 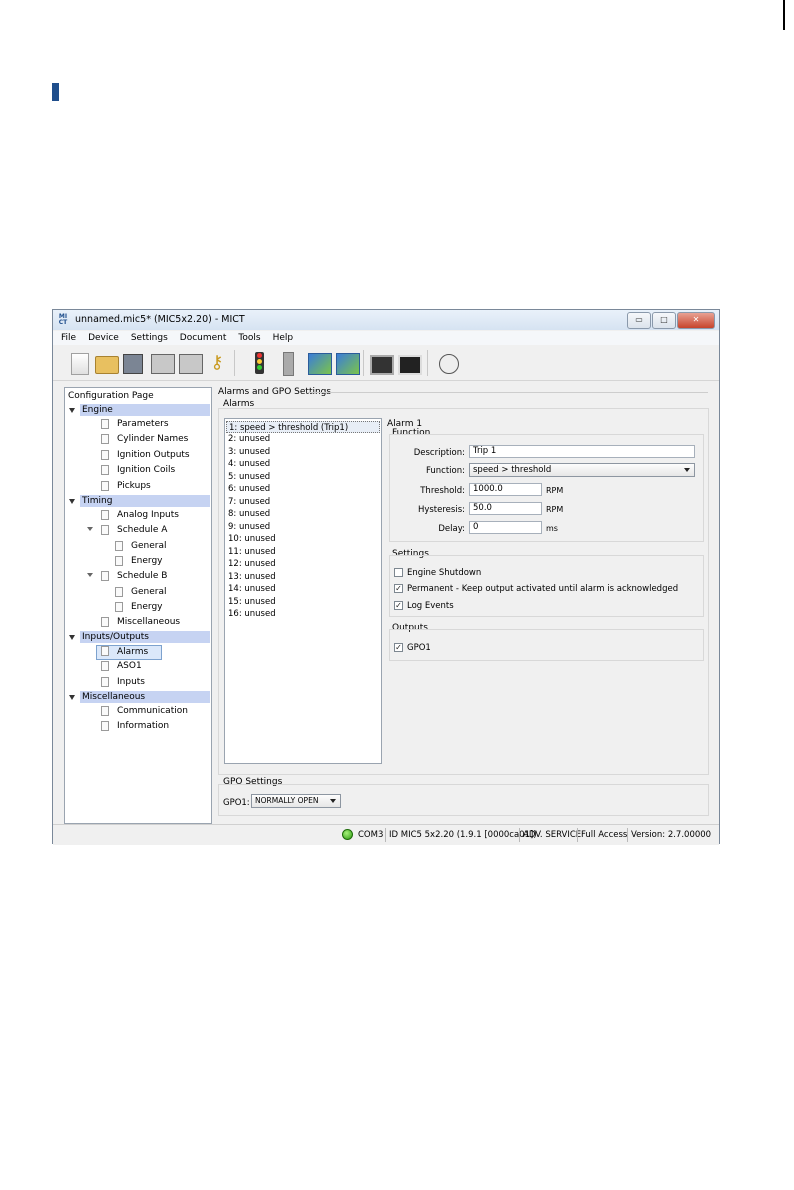 What do you see at coordinates (147, 561) in the screenshot?
I see `tree-item-schedule-a-energy: Energy` at bounding box center [147, 561].